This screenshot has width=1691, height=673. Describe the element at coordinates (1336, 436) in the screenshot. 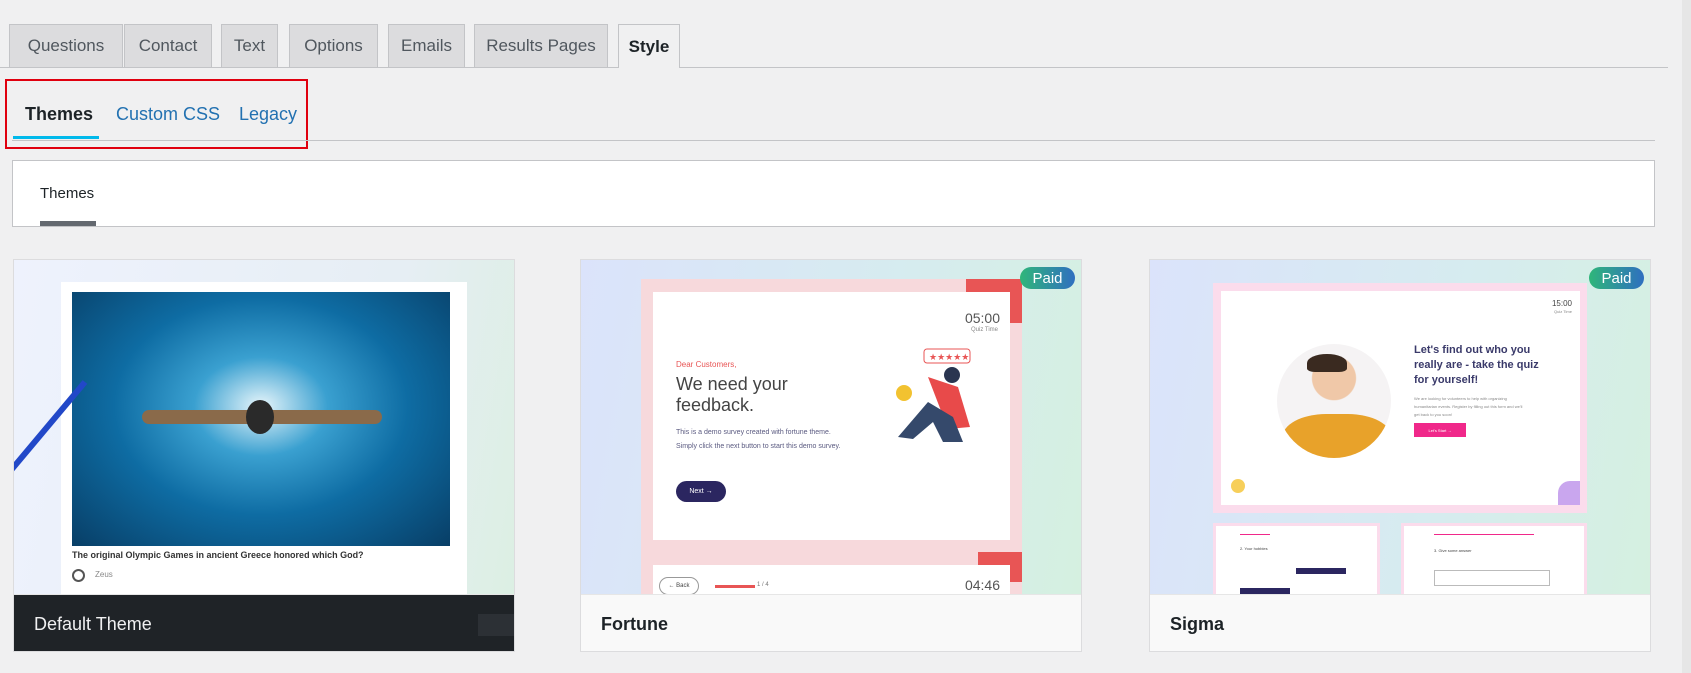

I see `yellow-shirt` at that location.